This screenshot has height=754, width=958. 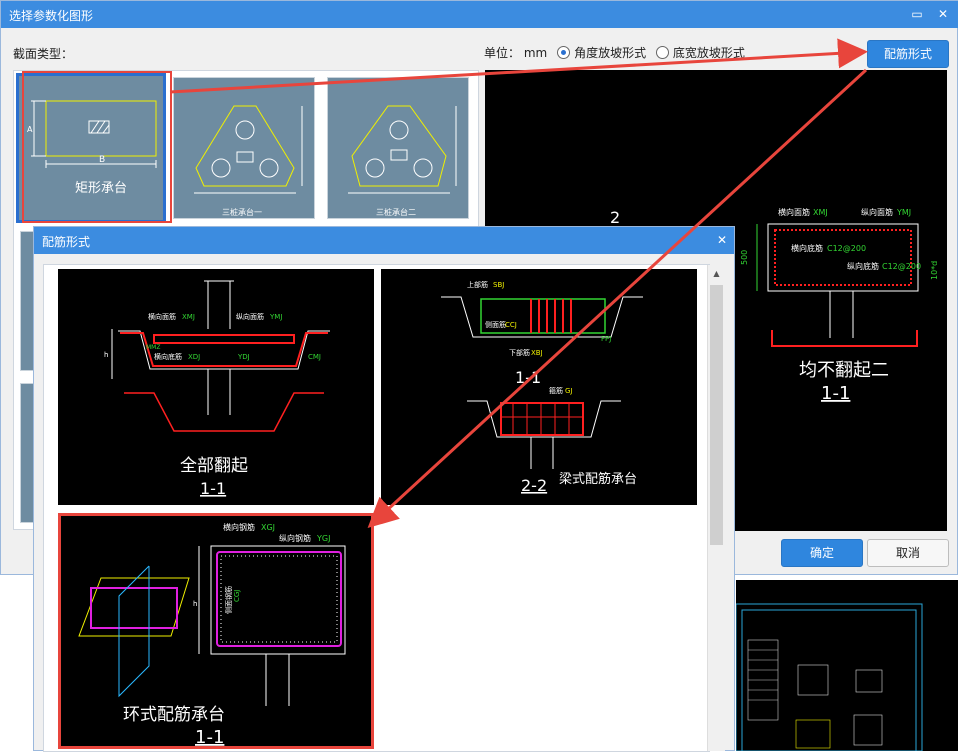 I want to click on preview-section: 1-1, so click(x=835, y=393).